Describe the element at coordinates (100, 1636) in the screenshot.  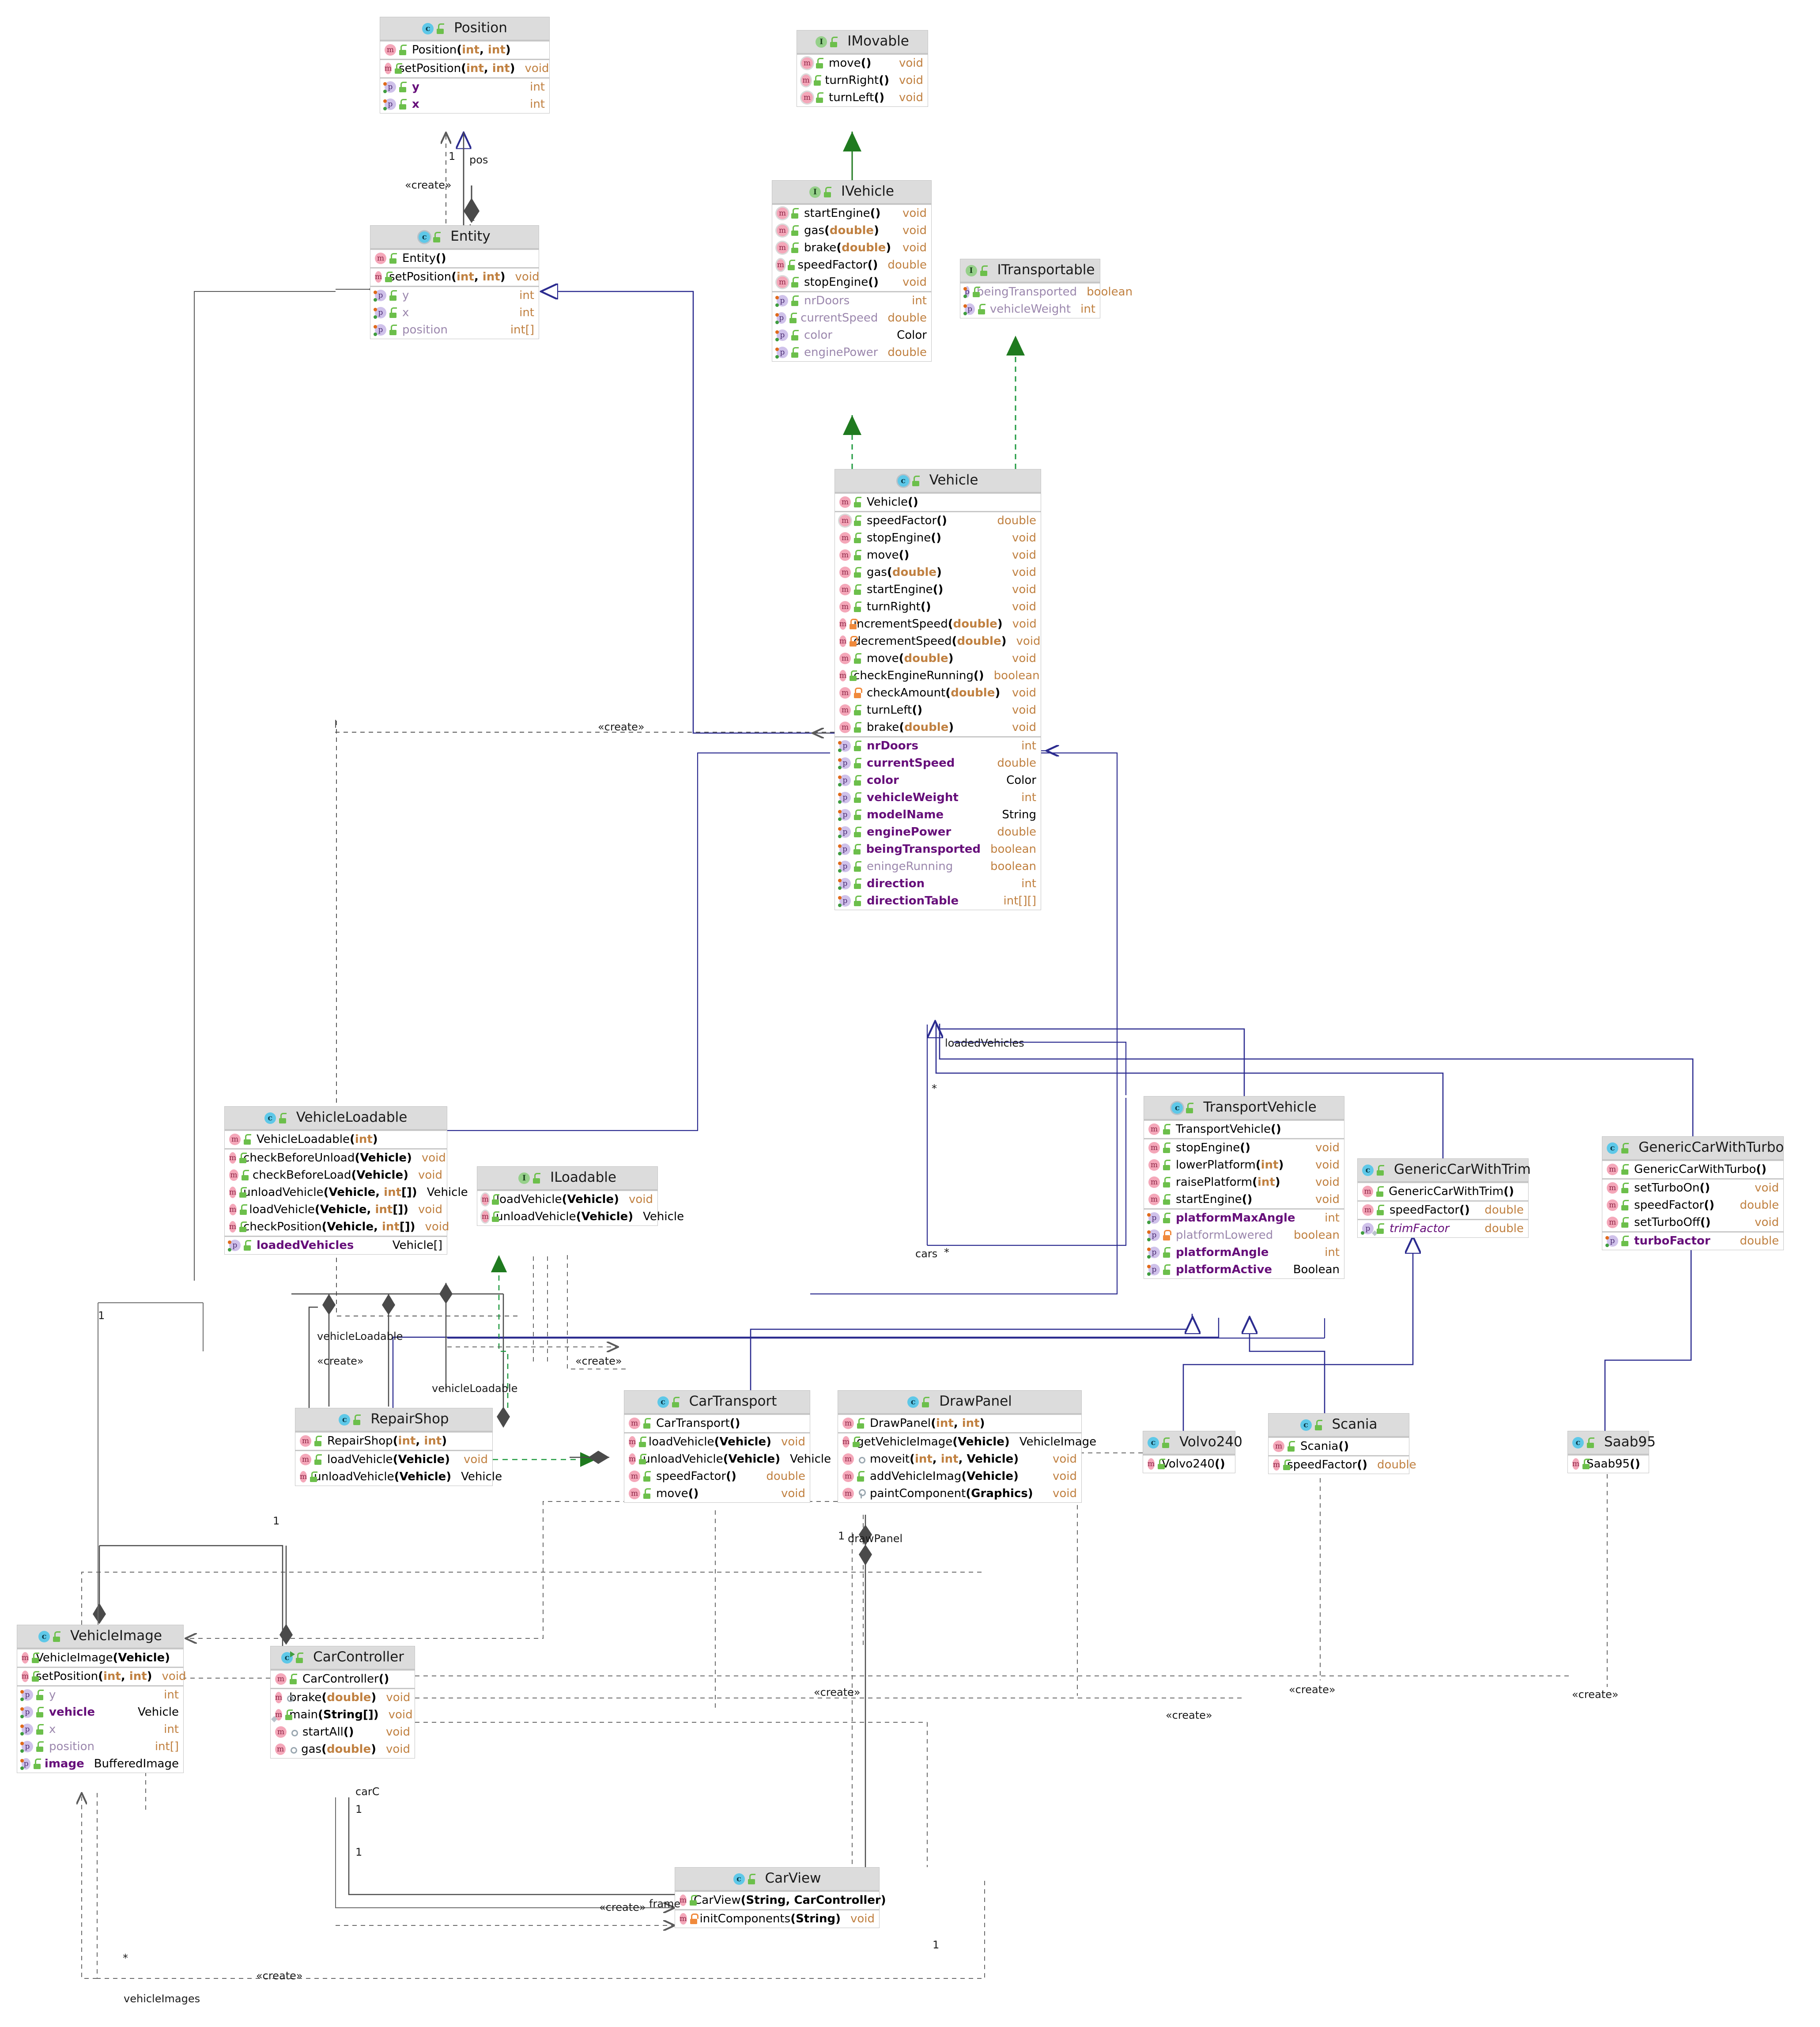
I see `class-header-vehicleimage: c VehicleImage` at that location.